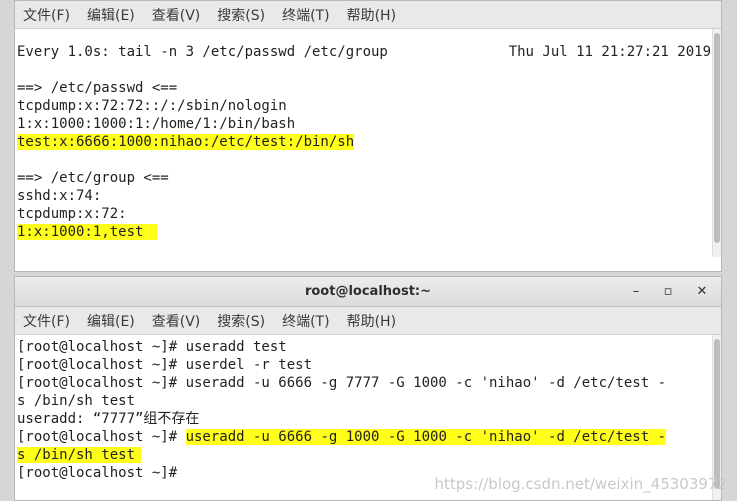 The width and height of the screenshot is (737, 501). I want to click on top-scrollbar, so click(716, 143).